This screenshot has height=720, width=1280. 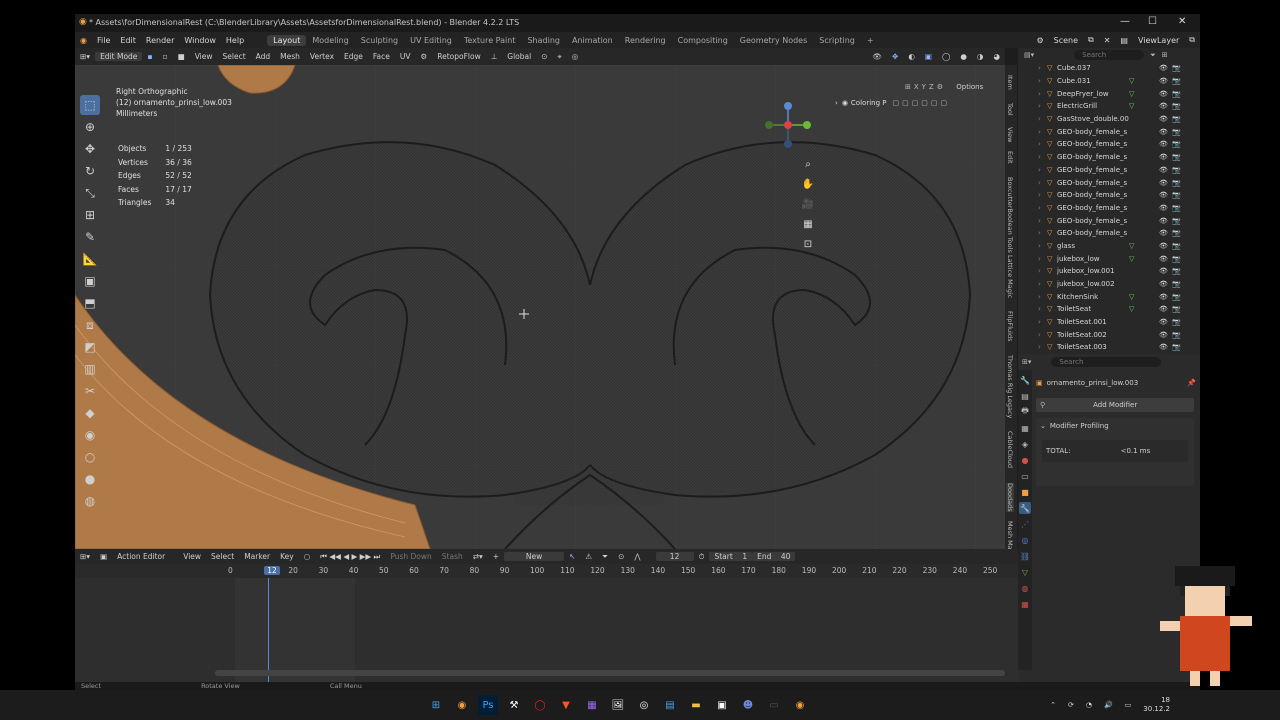 I want to click on volume-icon: 🔊, so click(x=1108, y=705).